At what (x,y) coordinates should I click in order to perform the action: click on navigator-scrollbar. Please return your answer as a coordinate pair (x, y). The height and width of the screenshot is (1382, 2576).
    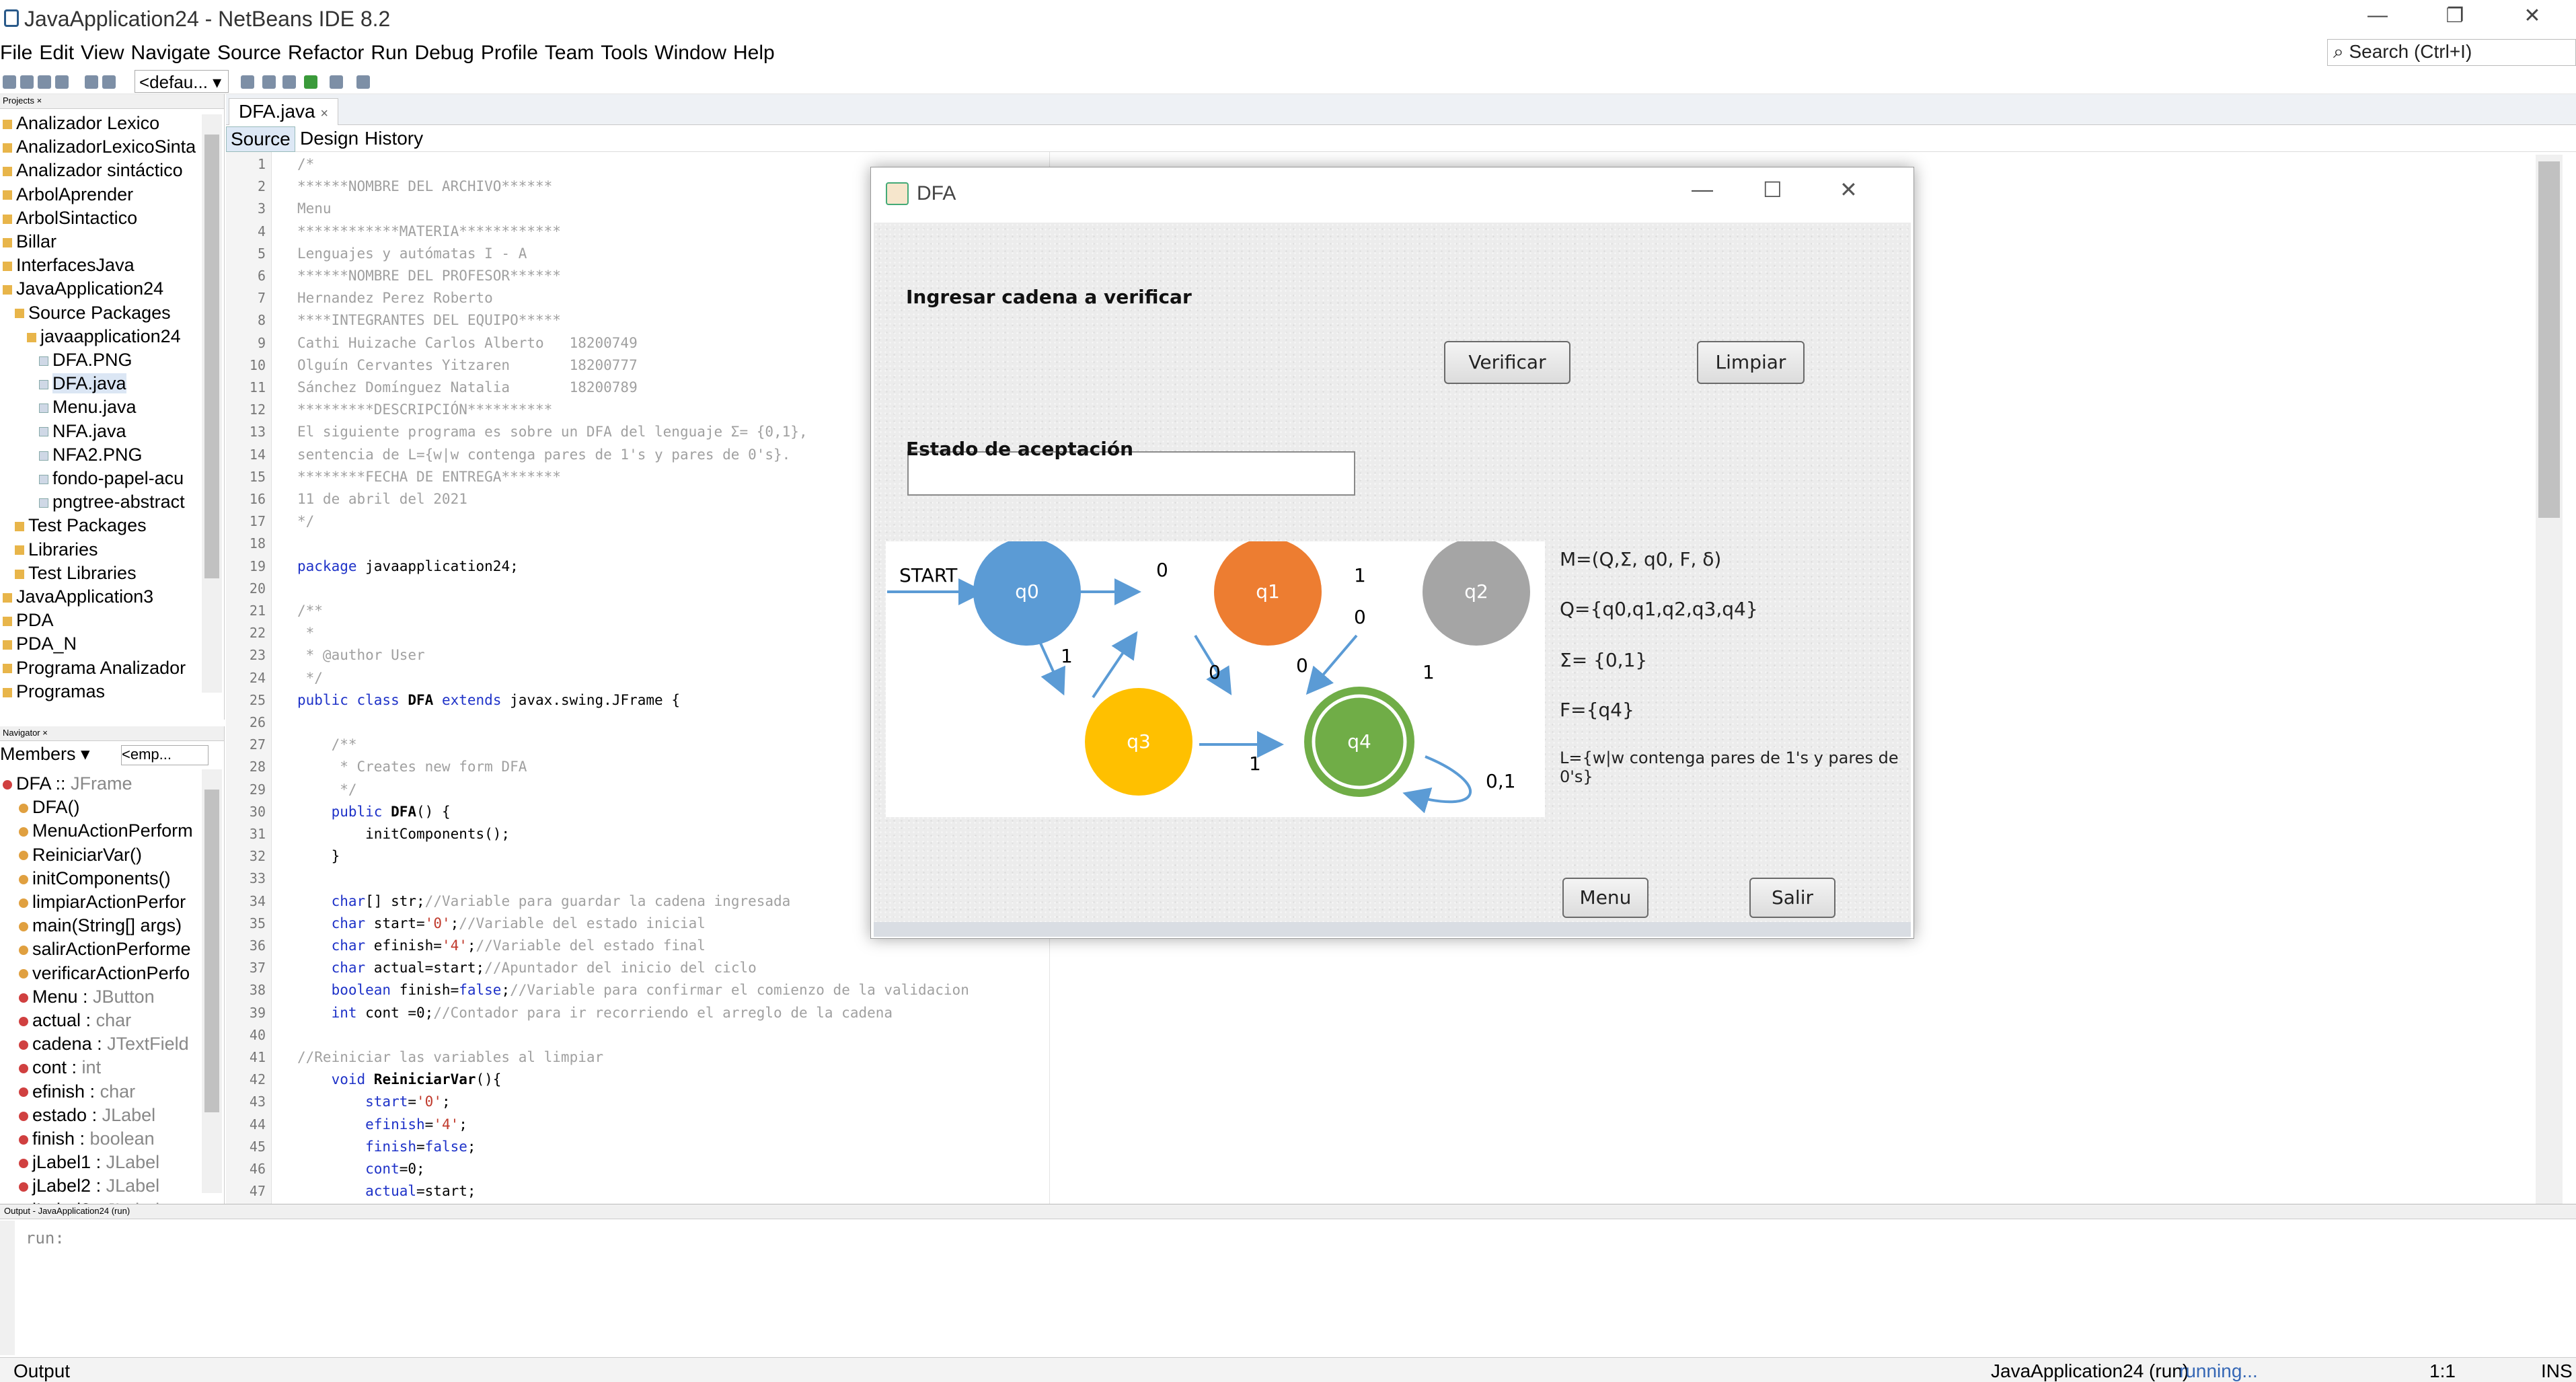
    Looking at the image, I should click on (212, 981).